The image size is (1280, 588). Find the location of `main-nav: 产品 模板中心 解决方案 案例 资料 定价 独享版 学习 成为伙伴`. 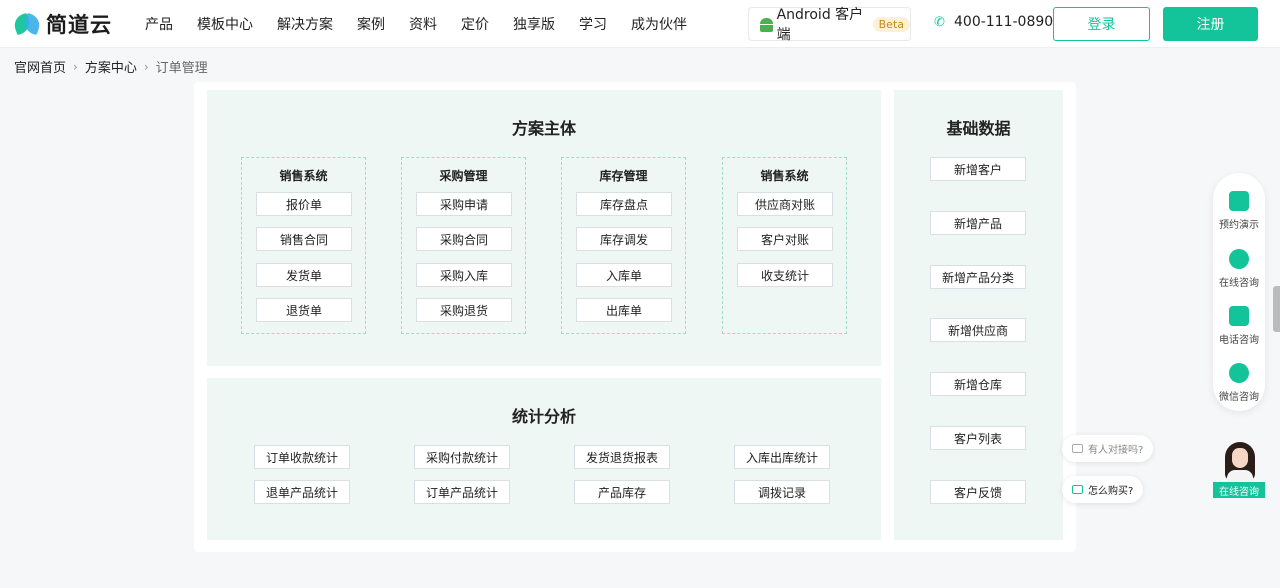

main-nav: 产品 模板中心 解决方案 案例 资料 定价 独享版 学习 成为伙伴 is located at coordinates (416, 24).